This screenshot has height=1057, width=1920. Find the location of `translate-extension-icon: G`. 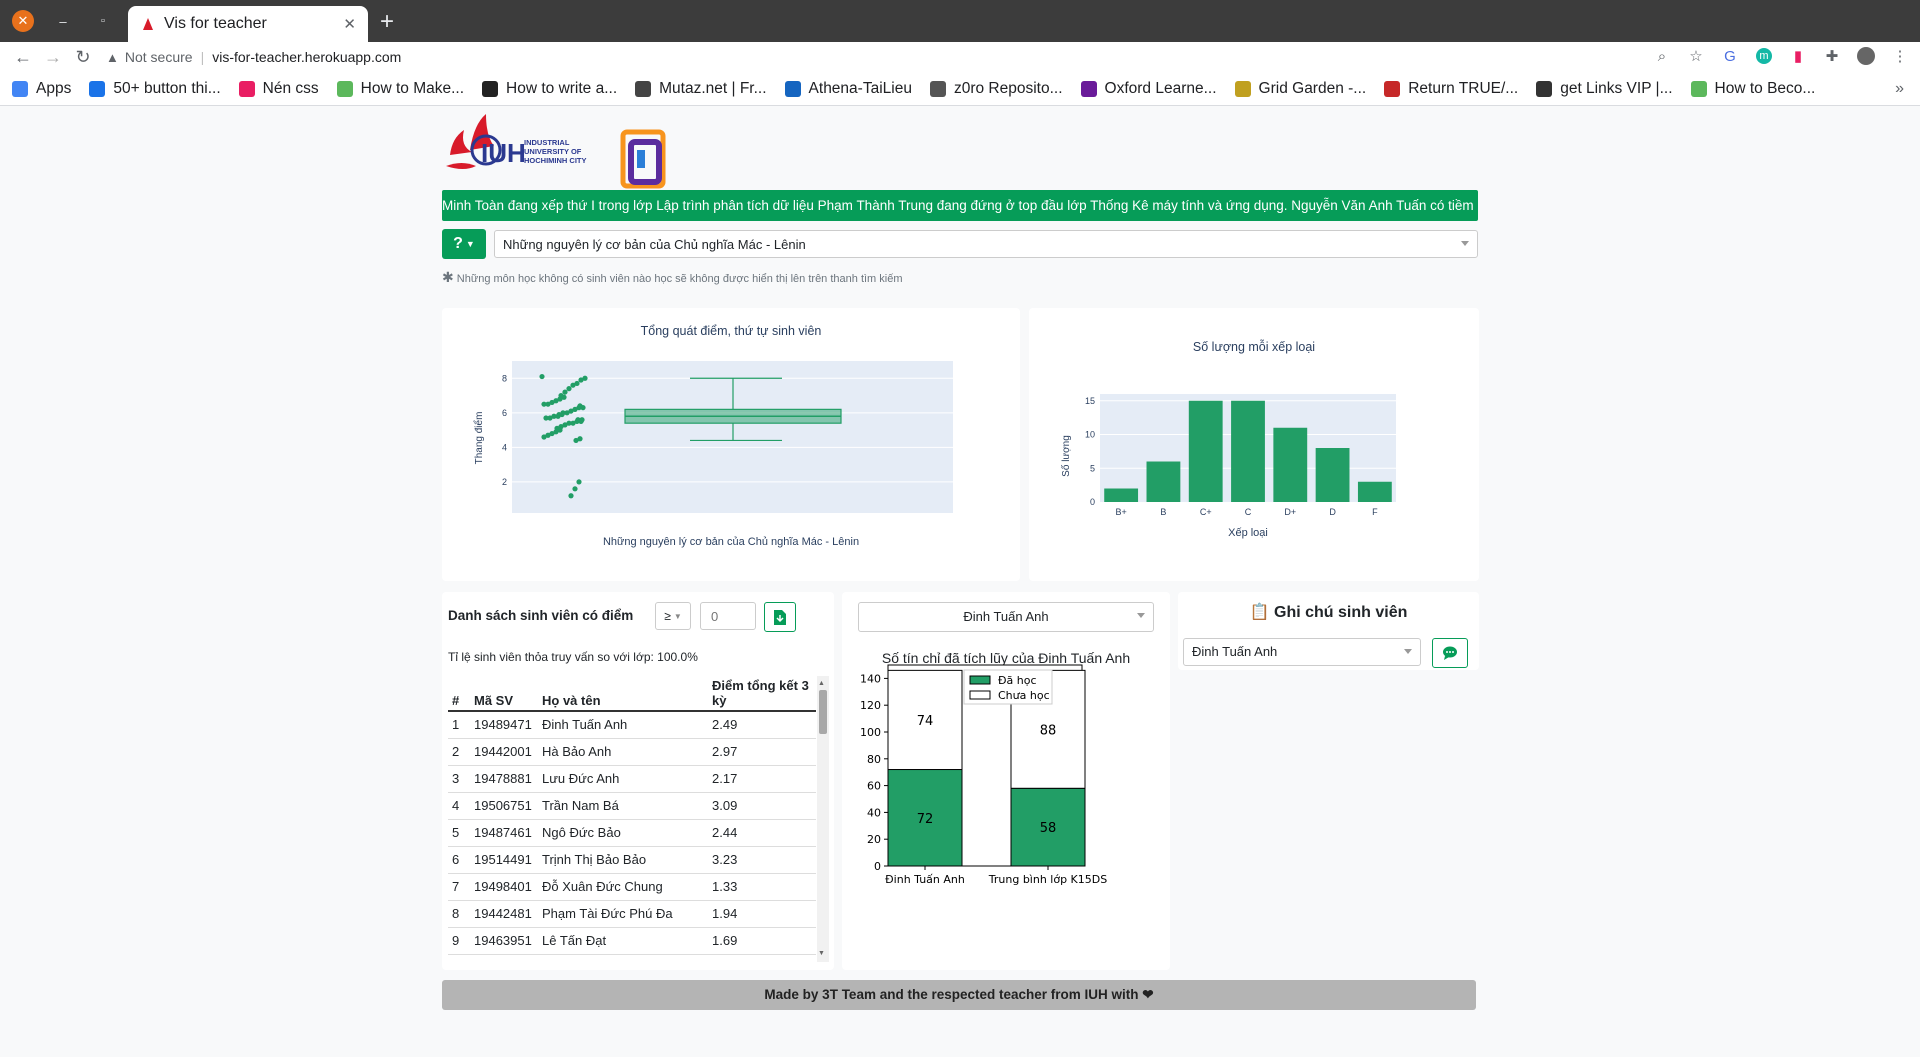

translate-extension-icon: G is located at coordinates (1730, 56).